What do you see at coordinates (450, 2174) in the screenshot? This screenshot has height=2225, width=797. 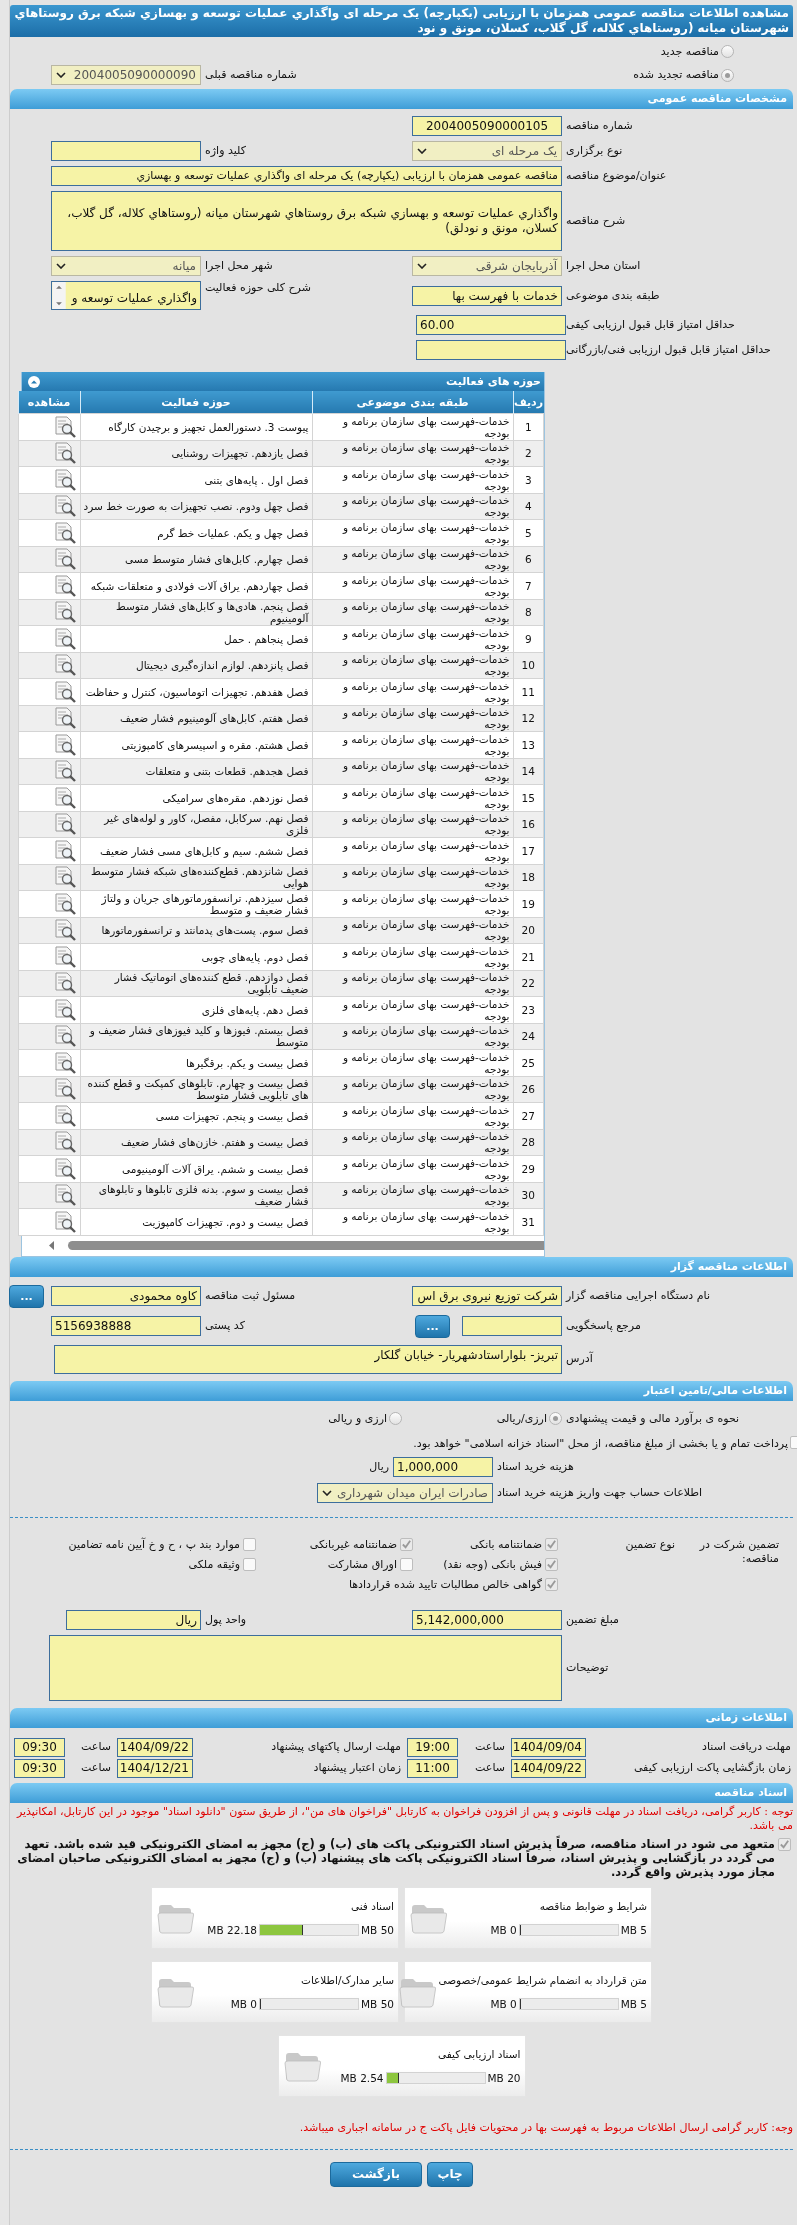 I see `print-button: چاپ` at bounding box center [450, 2174].